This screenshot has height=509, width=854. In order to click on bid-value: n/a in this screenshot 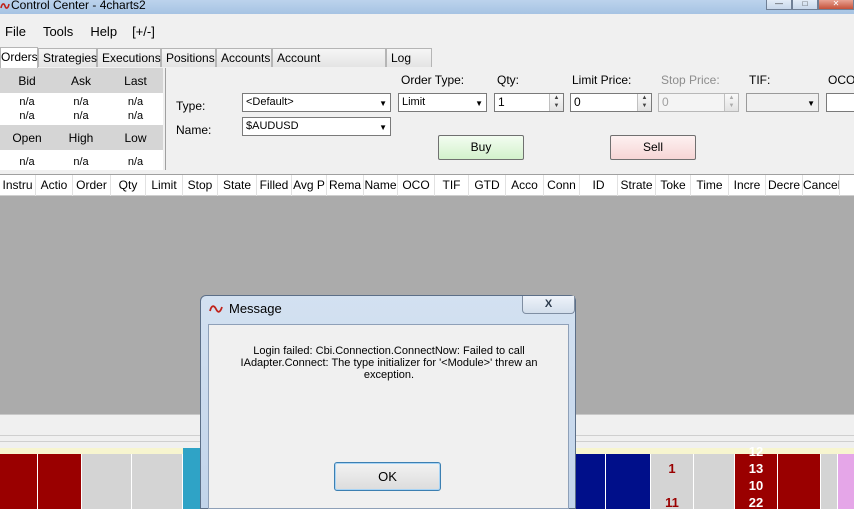, I will do `click(27, 102)`.